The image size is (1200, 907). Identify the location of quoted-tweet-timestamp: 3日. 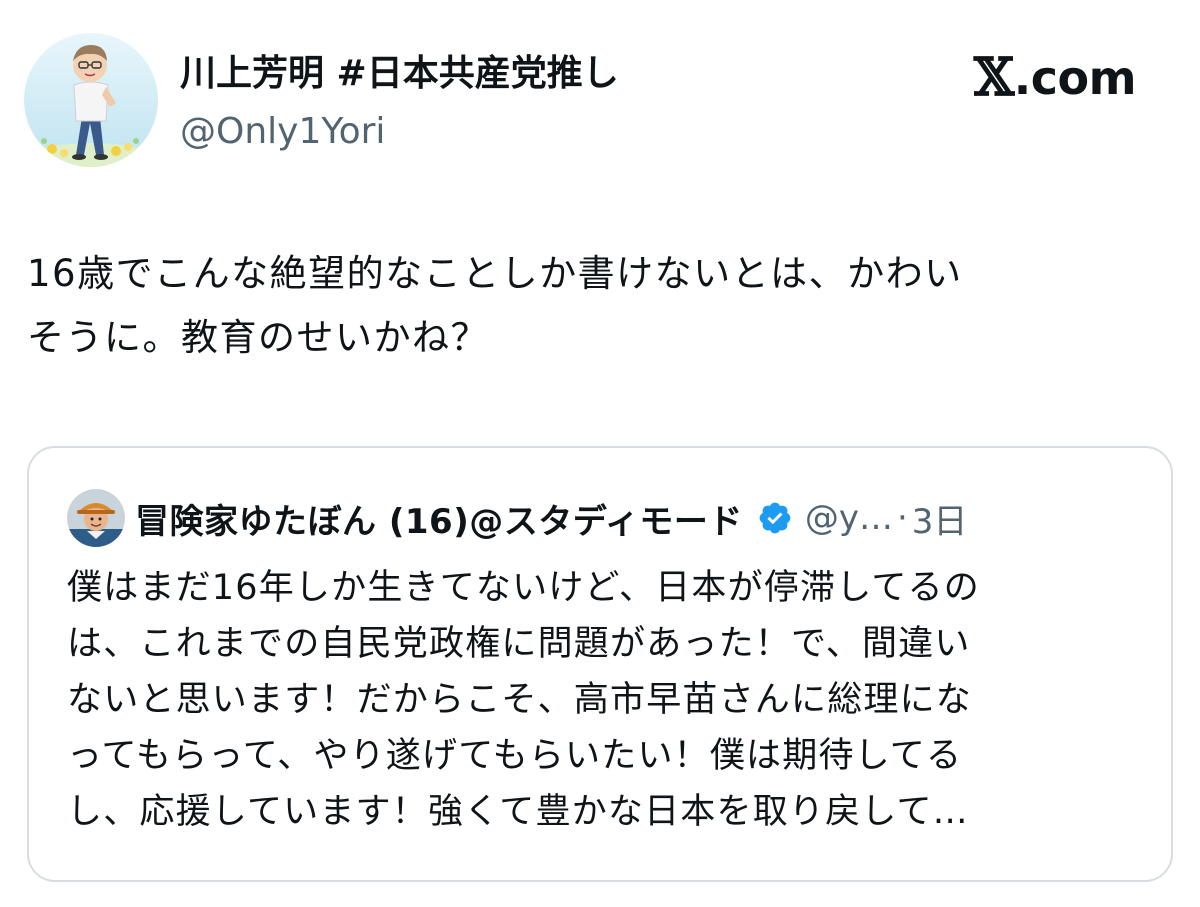
(940, 518).